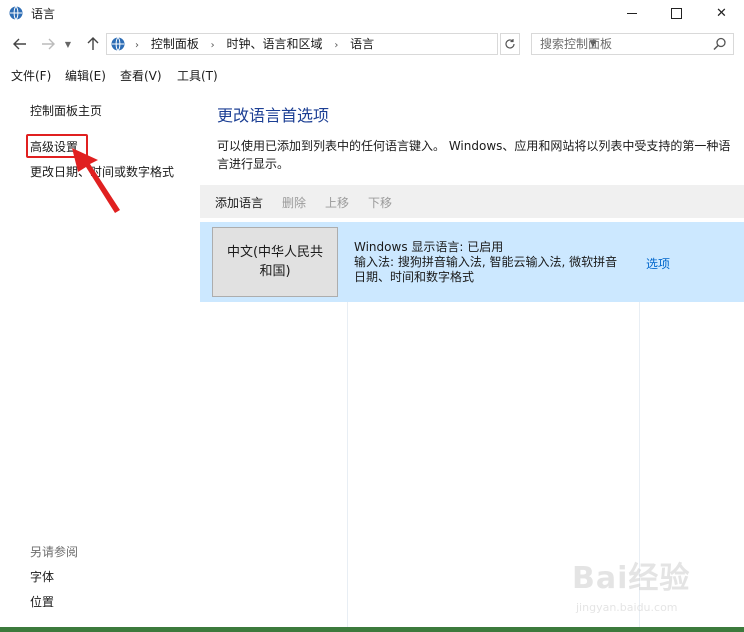 Image resolution: width=744 pixels, height=632 pixels. What do you see at coordinates (429, 247) in the screenshot?
I see `display-language-status: Windows 显示语言: 已启用` at bounding box center [429, 247].